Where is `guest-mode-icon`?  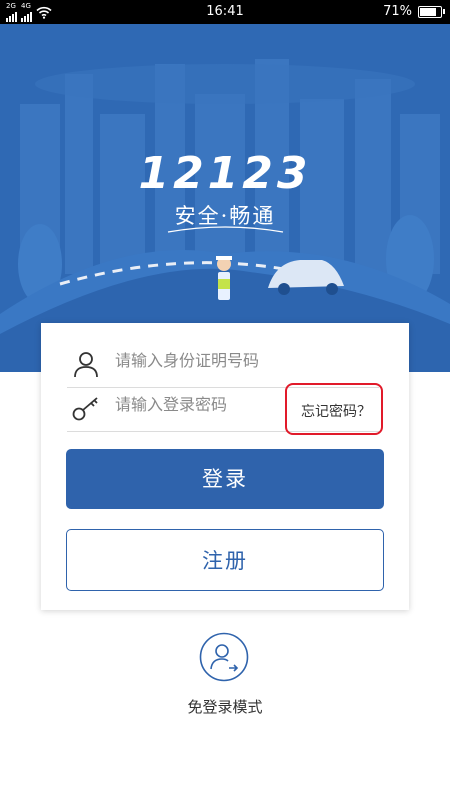 guest-mode-icon is located at coordinates (224, 657).